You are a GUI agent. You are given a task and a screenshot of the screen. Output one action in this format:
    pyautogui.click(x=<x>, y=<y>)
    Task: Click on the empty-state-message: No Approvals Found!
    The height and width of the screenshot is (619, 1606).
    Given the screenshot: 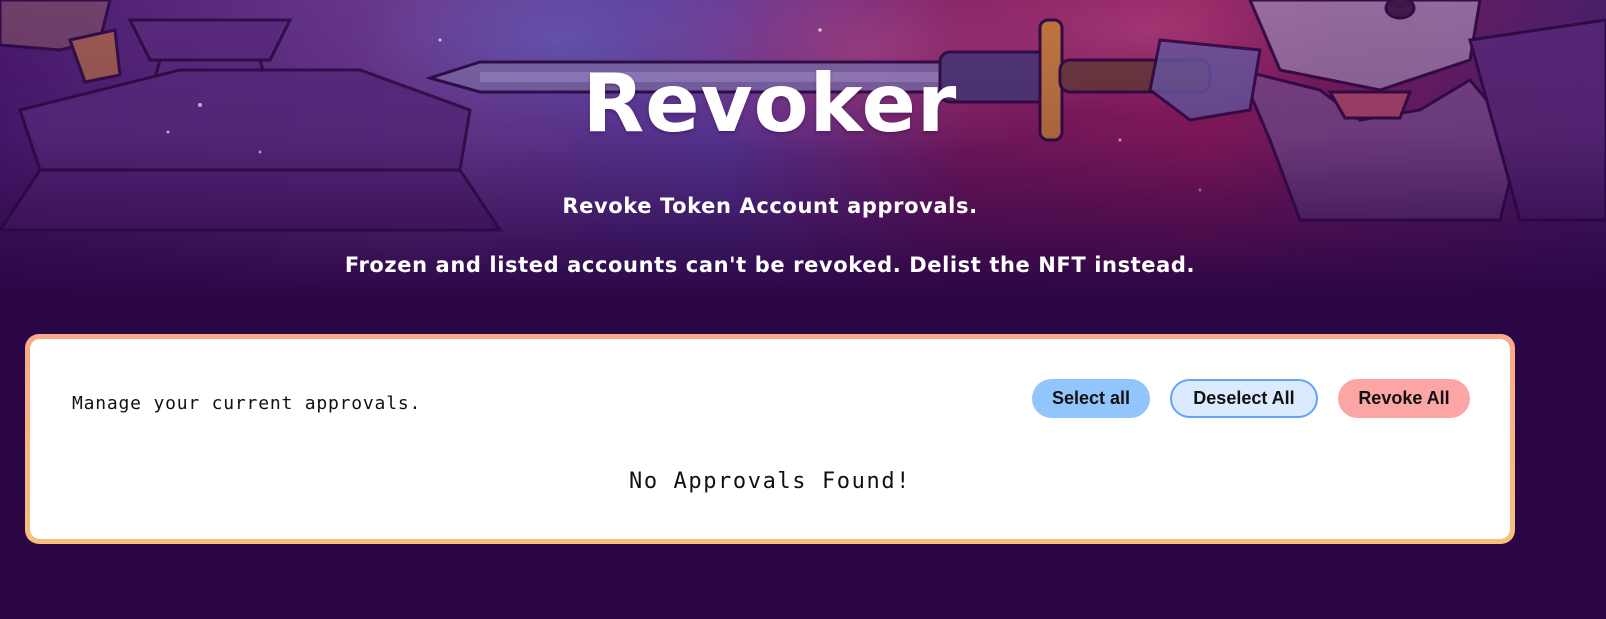 What is the action you would take?
    pyautogui.click(x=770, y=481)
    